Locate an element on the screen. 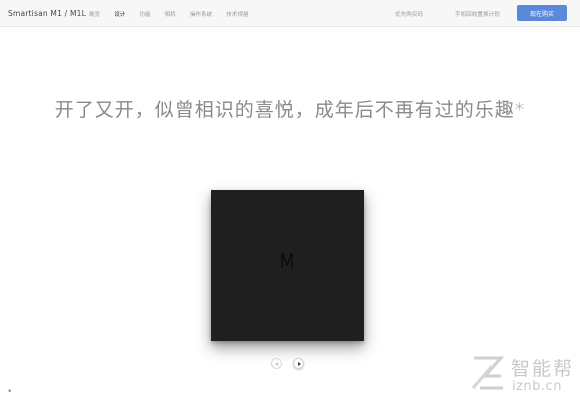 The width and height of the screenshot is (580, 403). header-links: 优先购买码 手机回收置换计划 is located at coordinates (463, 14).